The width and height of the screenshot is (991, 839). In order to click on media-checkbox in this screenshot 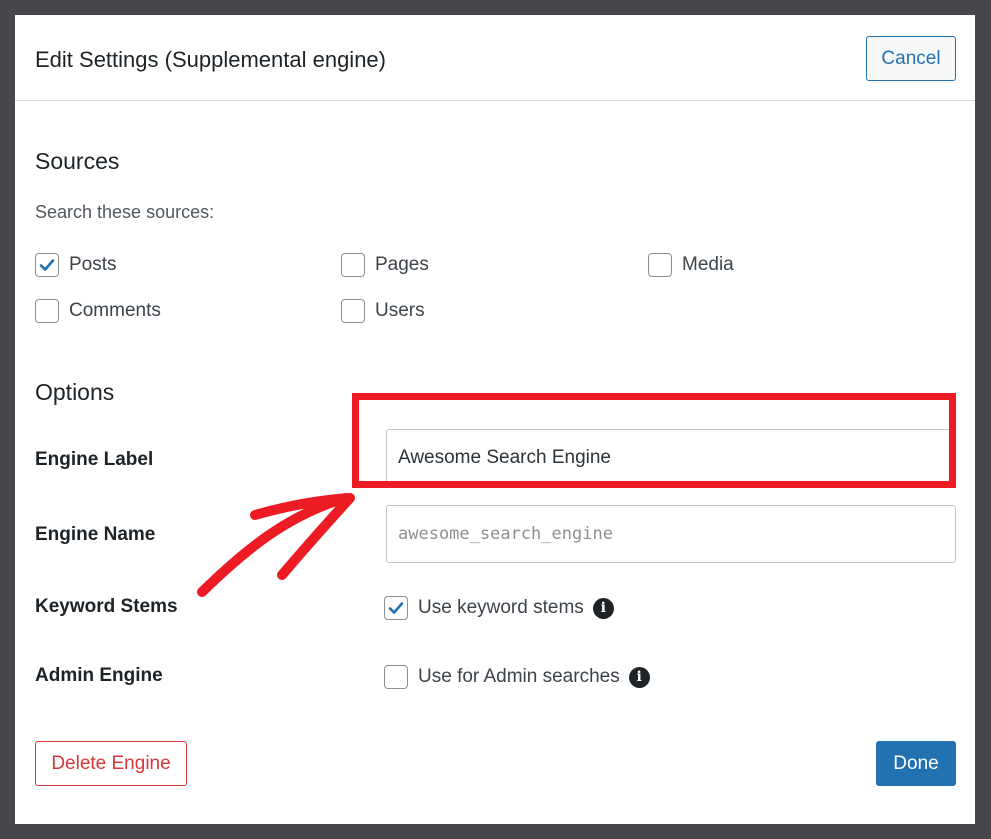, I will do `click(660, 265)`.